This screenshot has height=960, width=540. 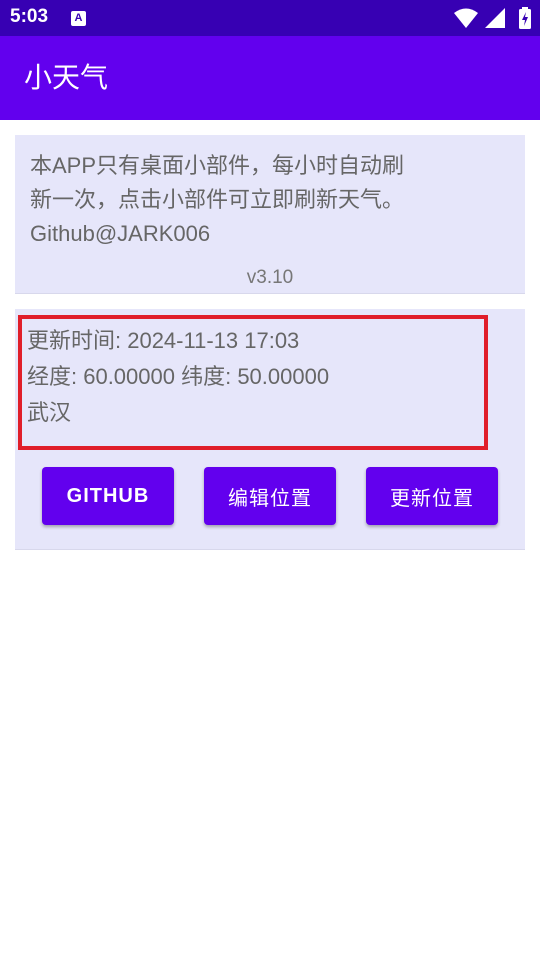 What do you see at coordinates (525, 18) in the screenshot?
I see `battery-charging-icon` at bounding box center [525, 18].